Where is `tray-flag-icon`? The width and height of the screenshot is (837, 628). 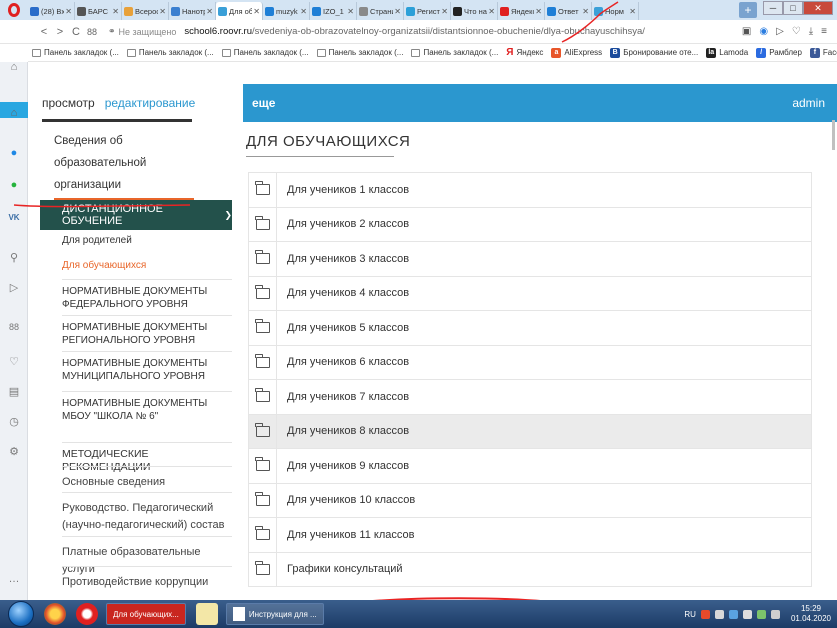 tray-flag-icon is located at coordinates (775, 614).